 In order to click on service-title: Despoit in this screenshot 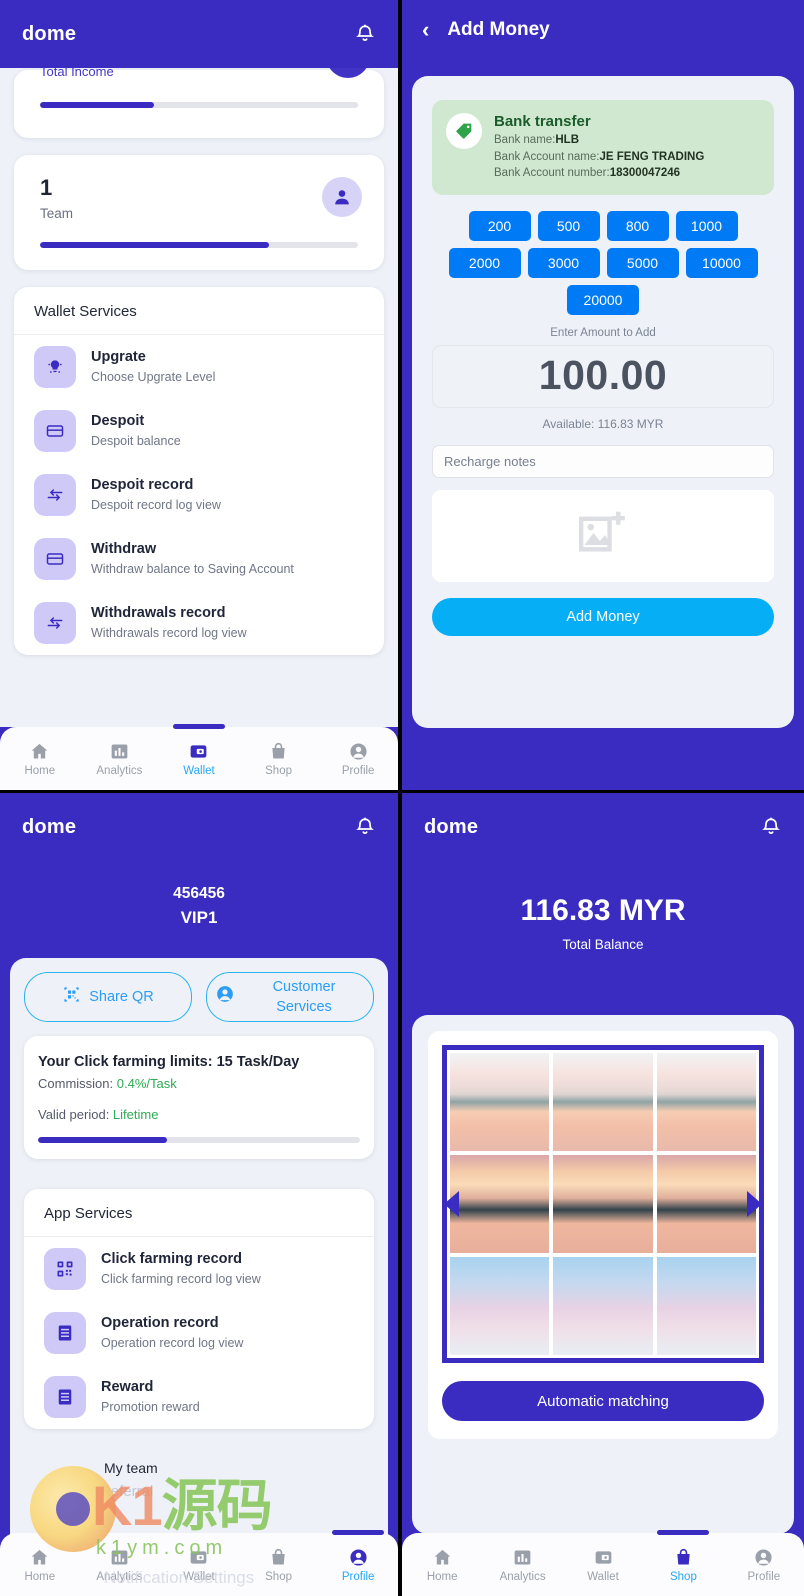, I will do `click(118, 421)`.